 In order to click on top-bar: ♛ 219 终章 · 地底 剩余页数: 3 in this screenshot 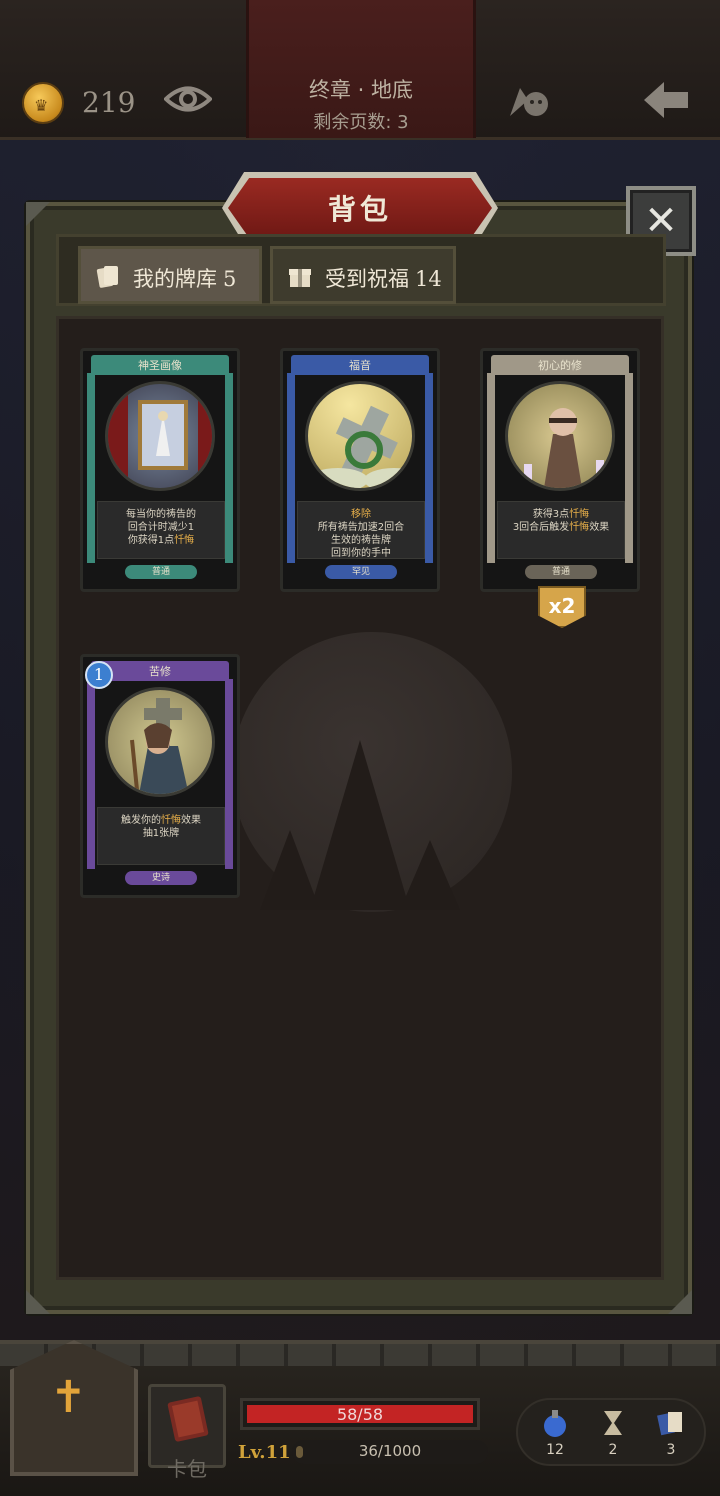, I will do `click(360, 70)`.